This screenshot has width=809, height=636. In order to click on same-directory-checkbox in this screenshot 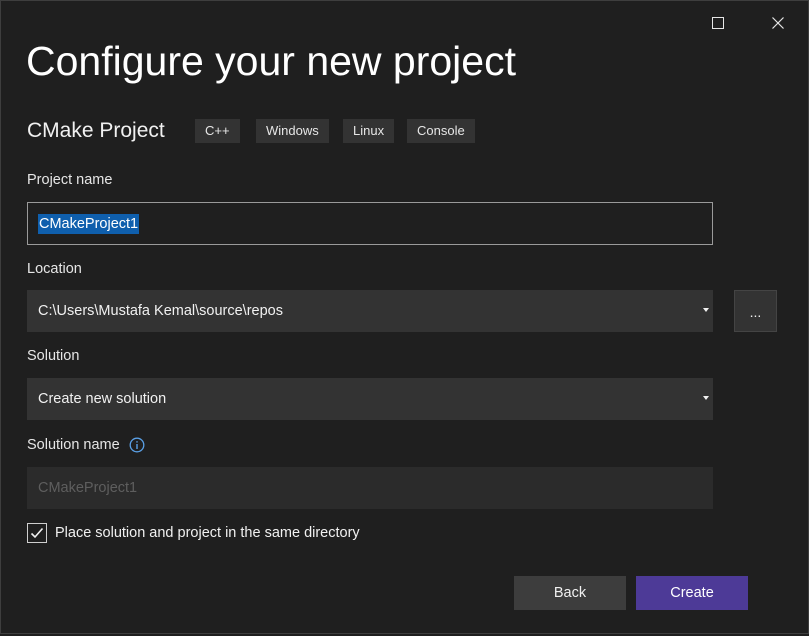, I will do `click(37, 533)`.